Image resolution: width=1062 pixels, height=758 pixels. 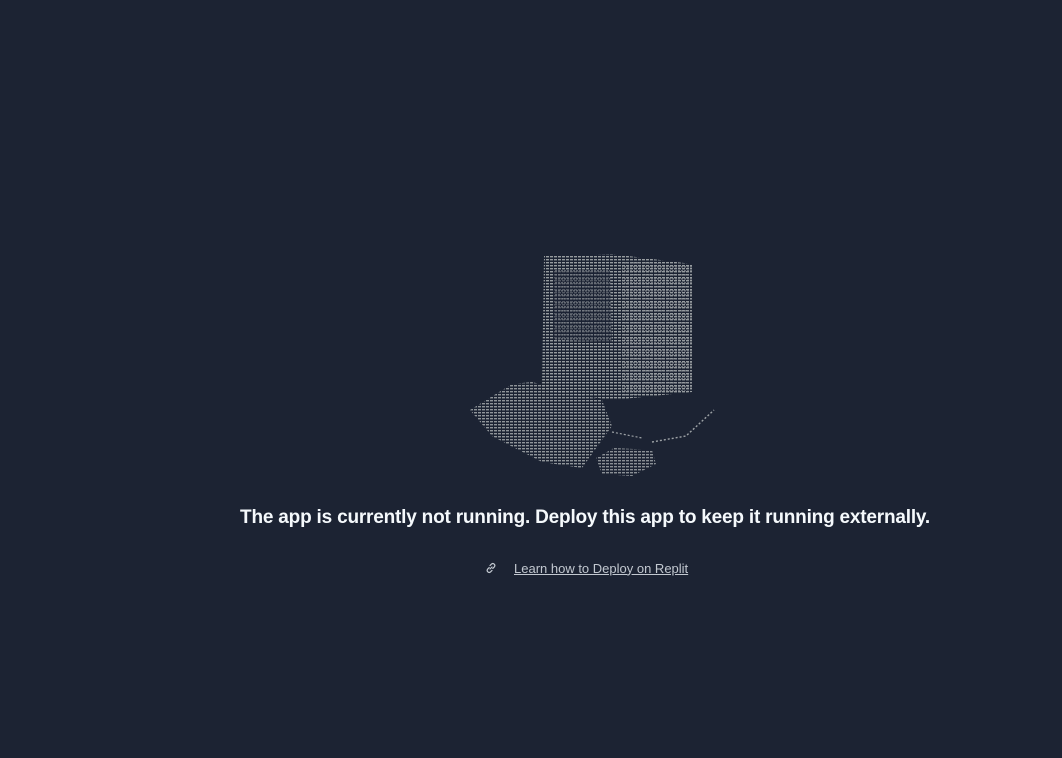 What do you see at coordinates (601, 568) in the screenshot?
I see `learn-deploy-link: Learn how to Deploy on Replit` at bounding box center [601, 568].